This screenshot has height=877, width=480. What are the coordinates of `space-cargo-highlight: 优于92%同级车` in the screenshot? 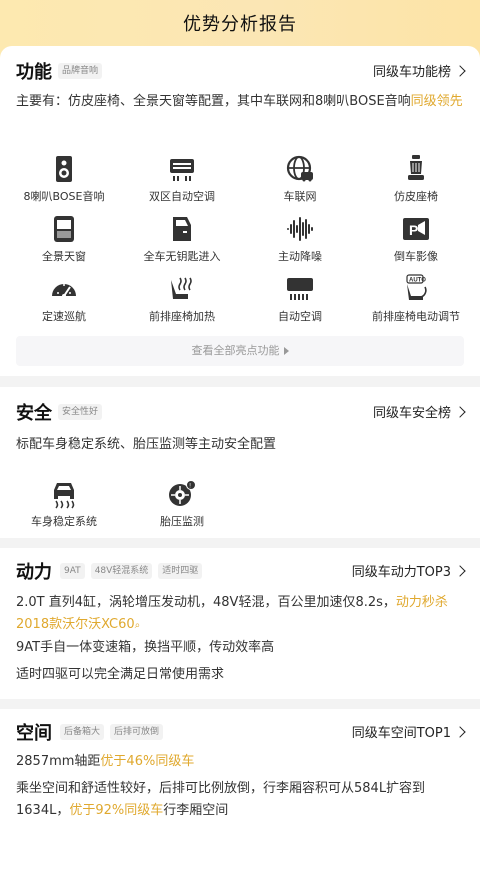 It's located at (116, 810).